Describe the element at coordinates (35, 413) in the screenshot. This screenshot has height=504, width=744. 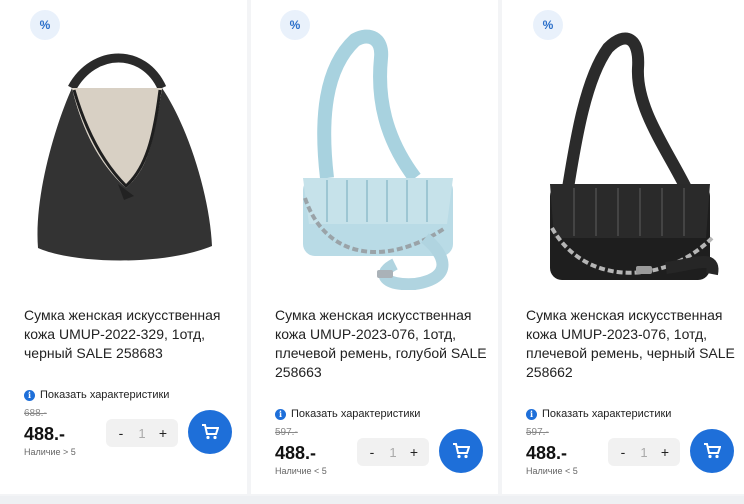
I see `old-price: 688.-` at that location.